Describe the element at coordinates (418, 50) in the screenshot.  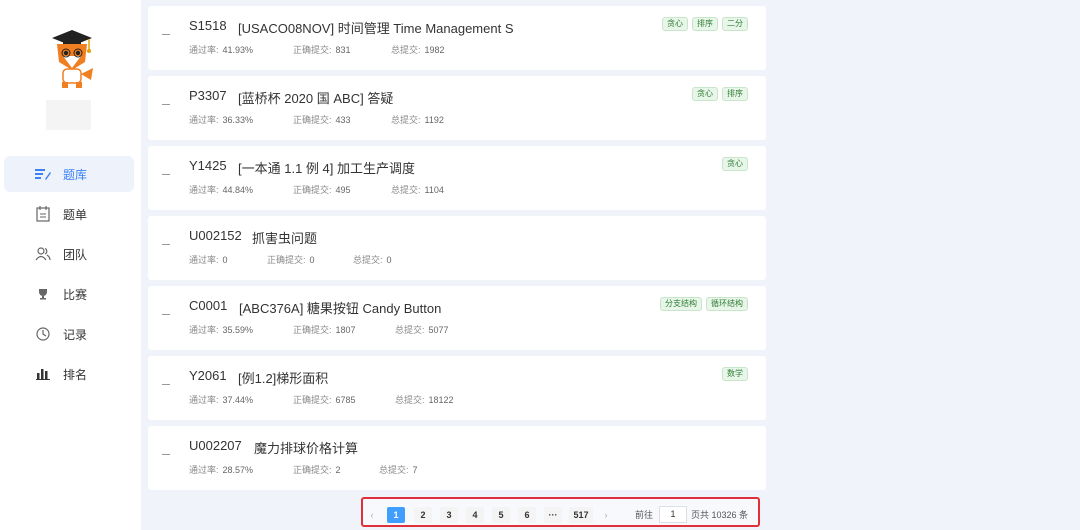
I see `total-submissions: 总提交: 1982` at that location.